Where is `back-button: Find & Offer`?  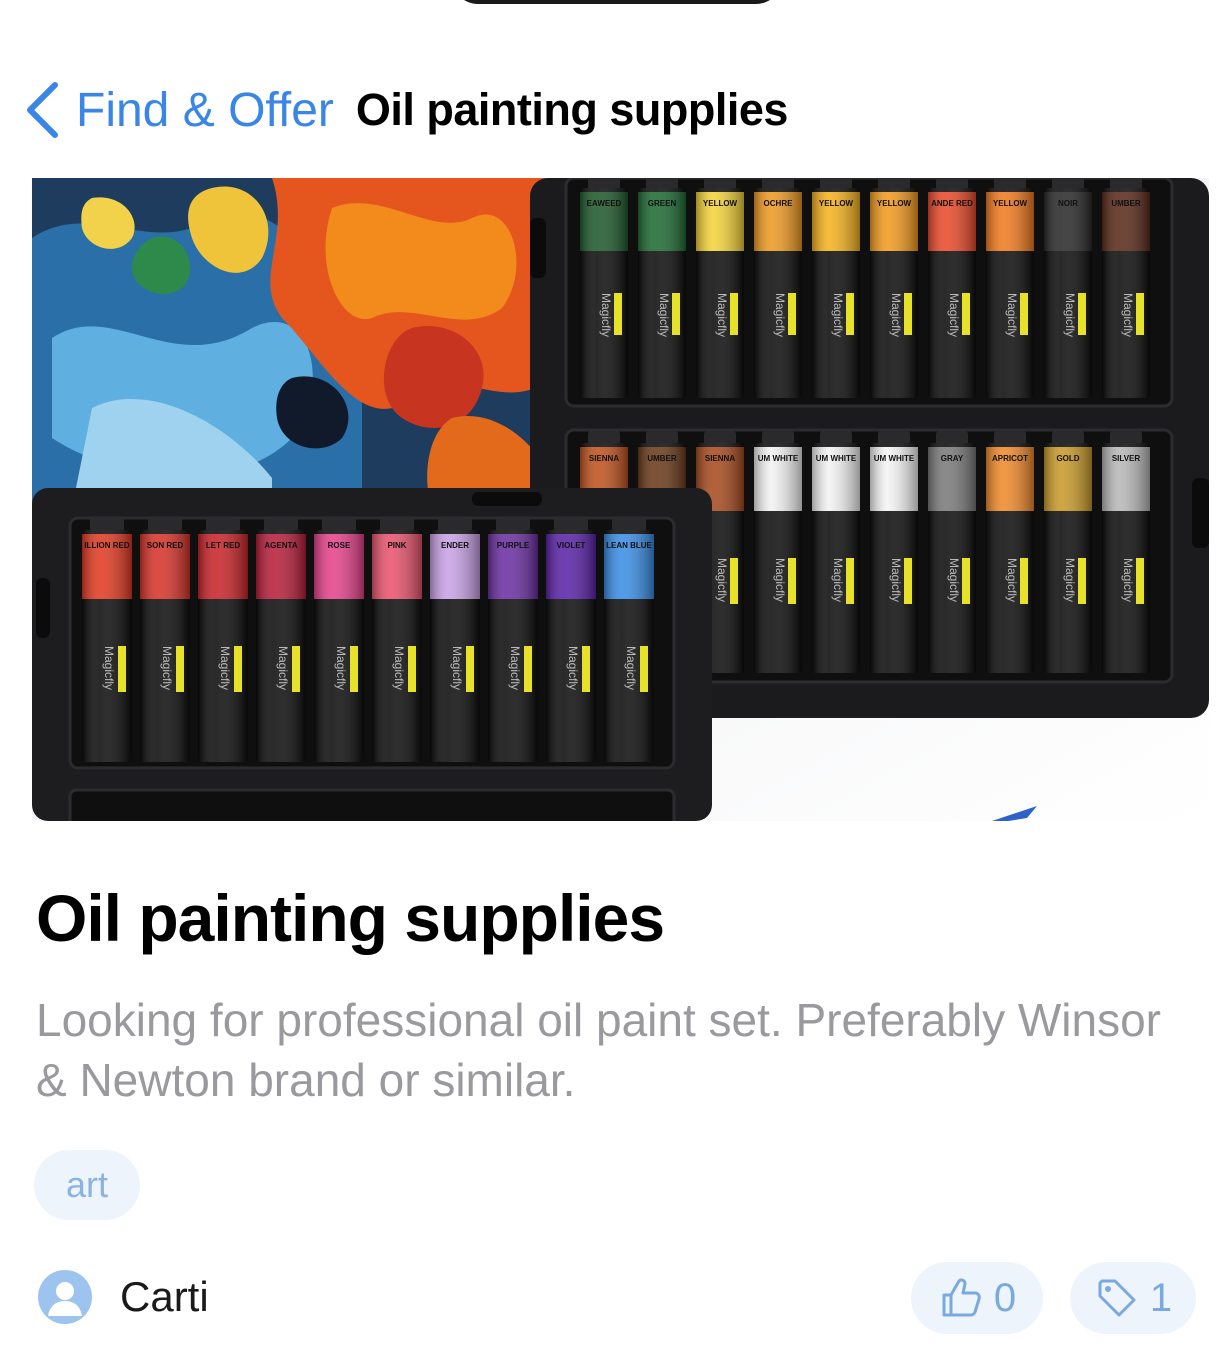 back-button: Find & Offer is located at coordinates (179, 110).